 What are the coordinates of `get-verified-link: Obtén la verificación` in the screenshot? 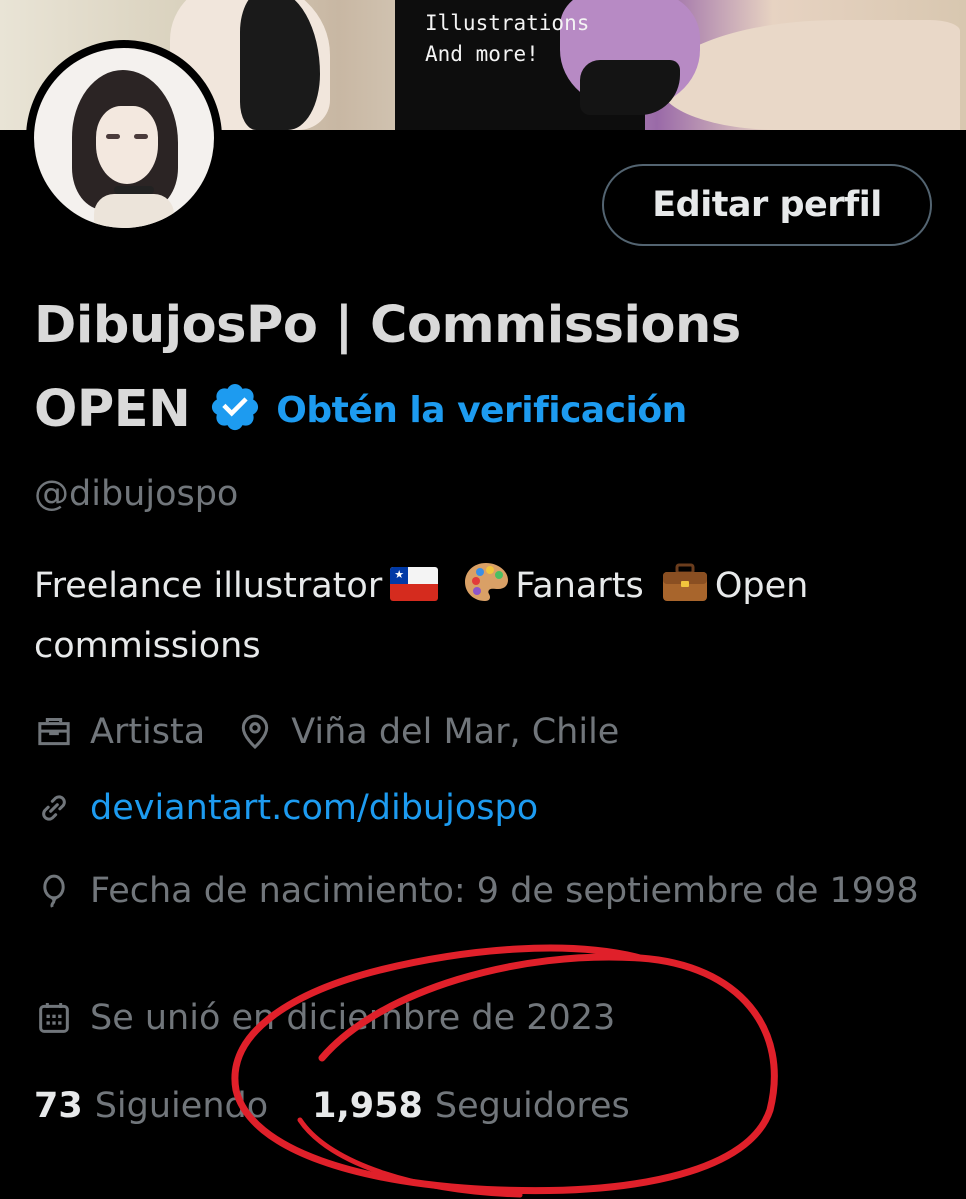 It's located at (481, 410).